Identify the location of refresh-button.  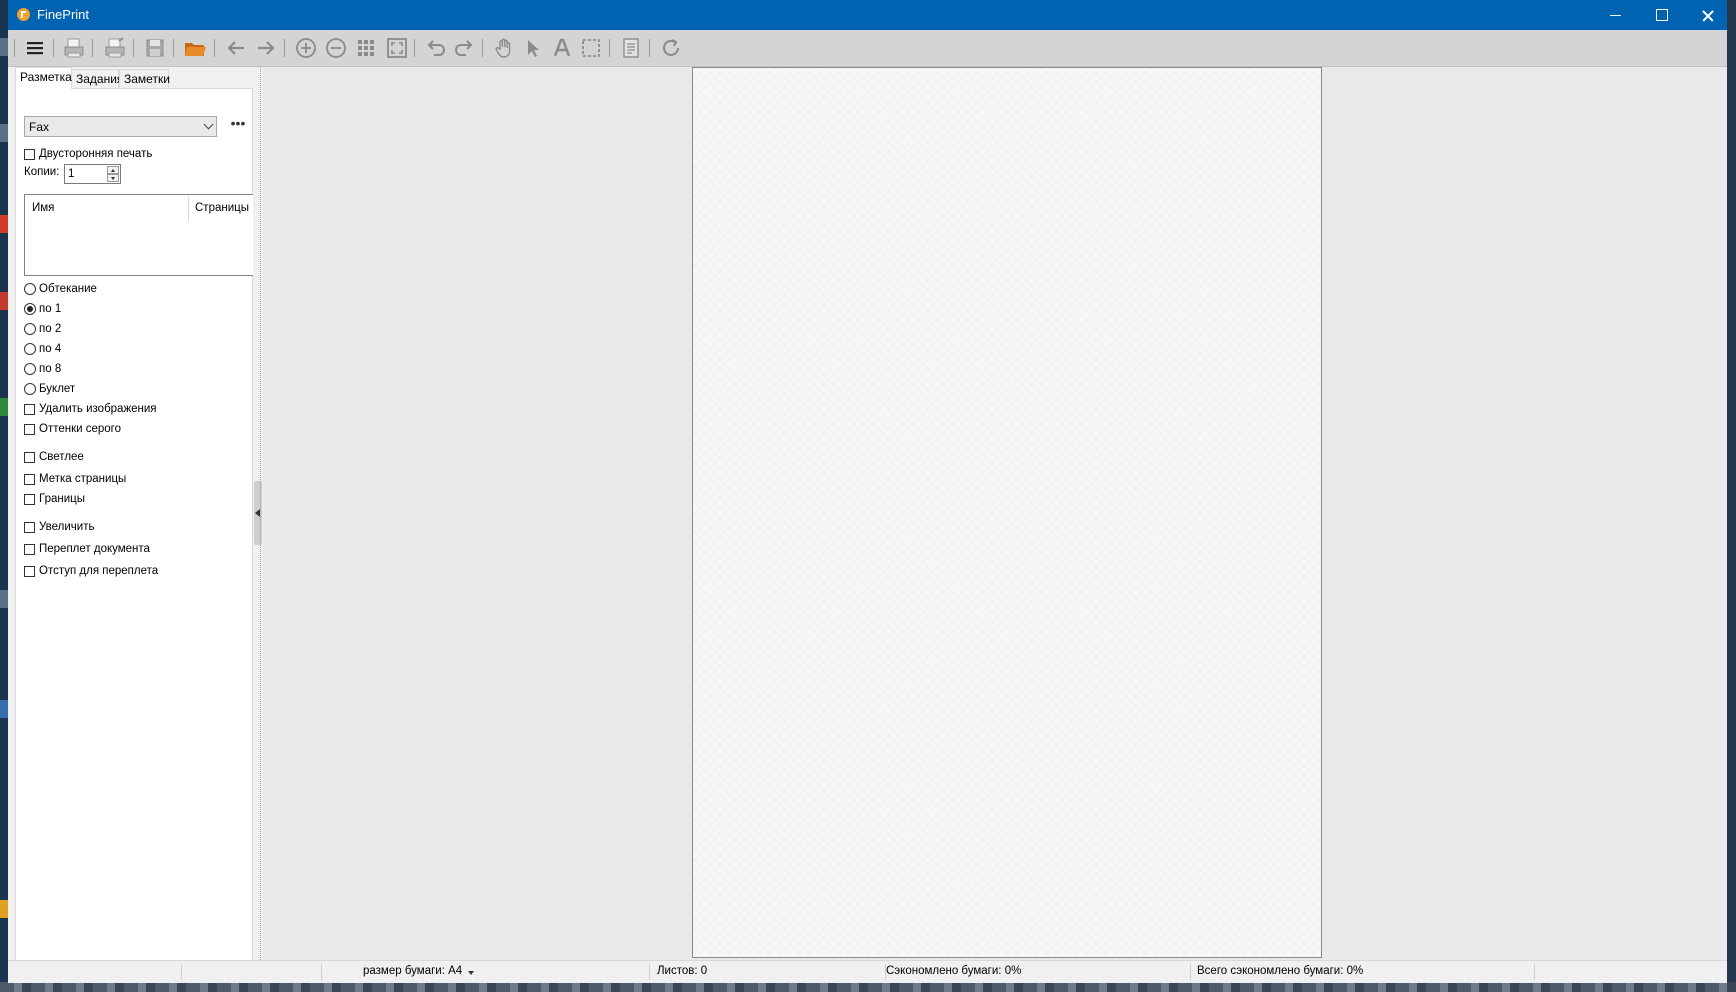
(671, 48).